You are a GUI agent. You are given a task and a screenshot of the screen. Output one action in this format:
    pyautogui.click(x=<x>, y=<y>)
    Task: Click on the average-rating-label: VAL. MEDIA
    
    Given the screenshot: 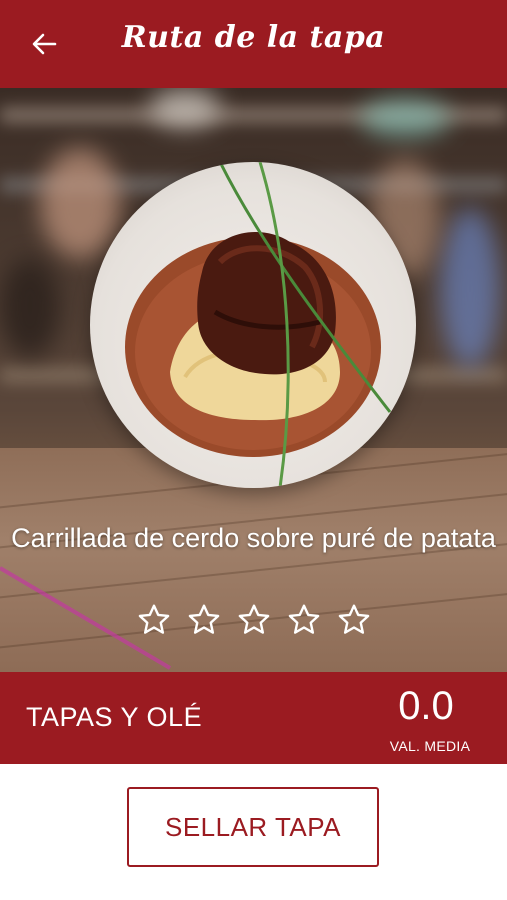 What is the action you would take?
    pyautogui.click(x=430, y=746)
    